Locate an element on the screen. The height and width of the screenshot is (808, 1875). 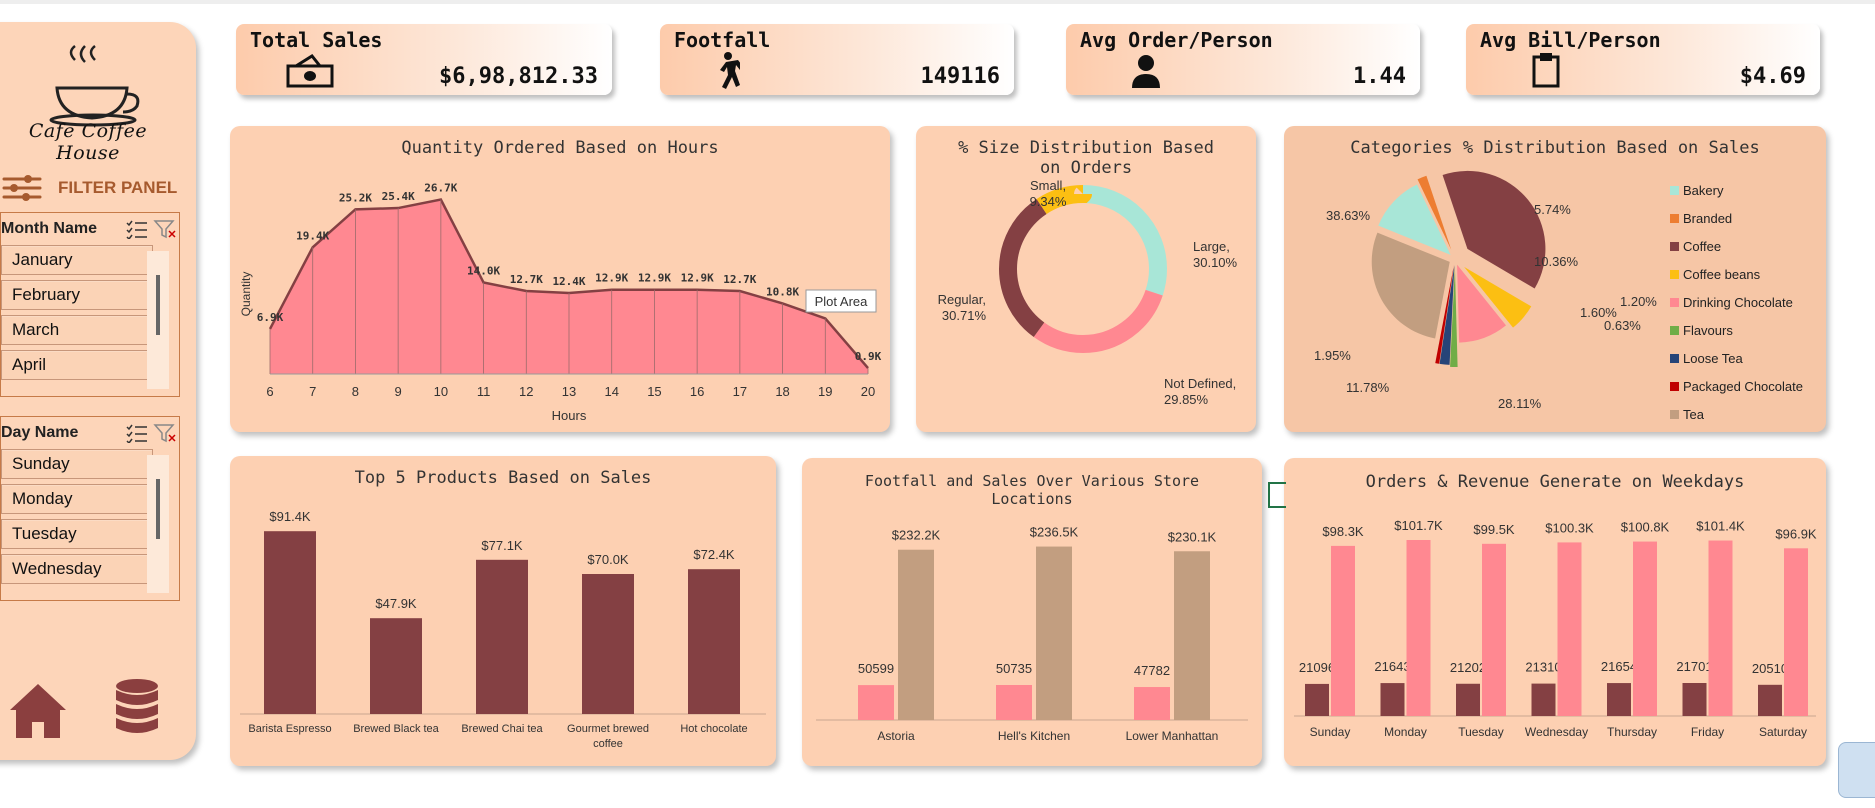
slice-label: 28.11% is located at coordinates (1520, 403).